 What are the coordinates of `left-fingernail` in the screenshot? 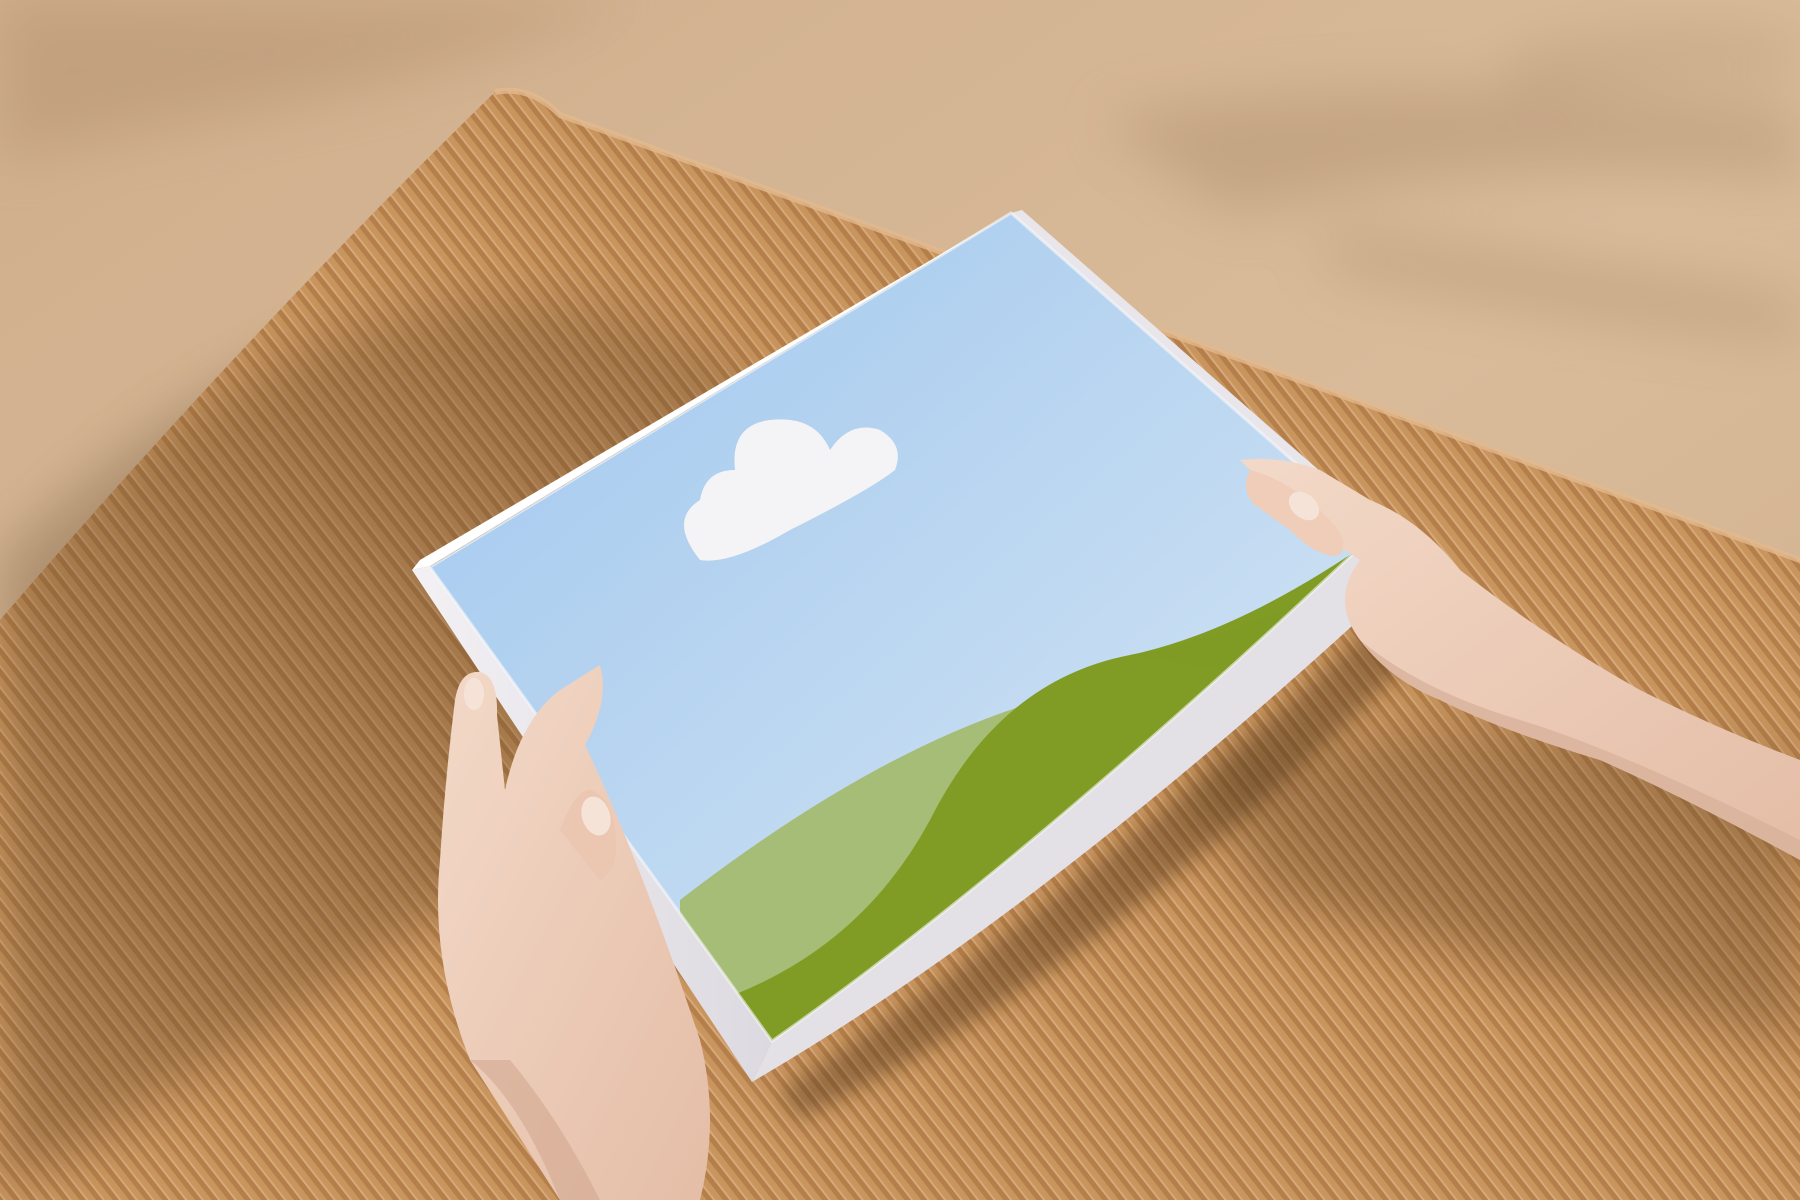 It's located at (474, 694).